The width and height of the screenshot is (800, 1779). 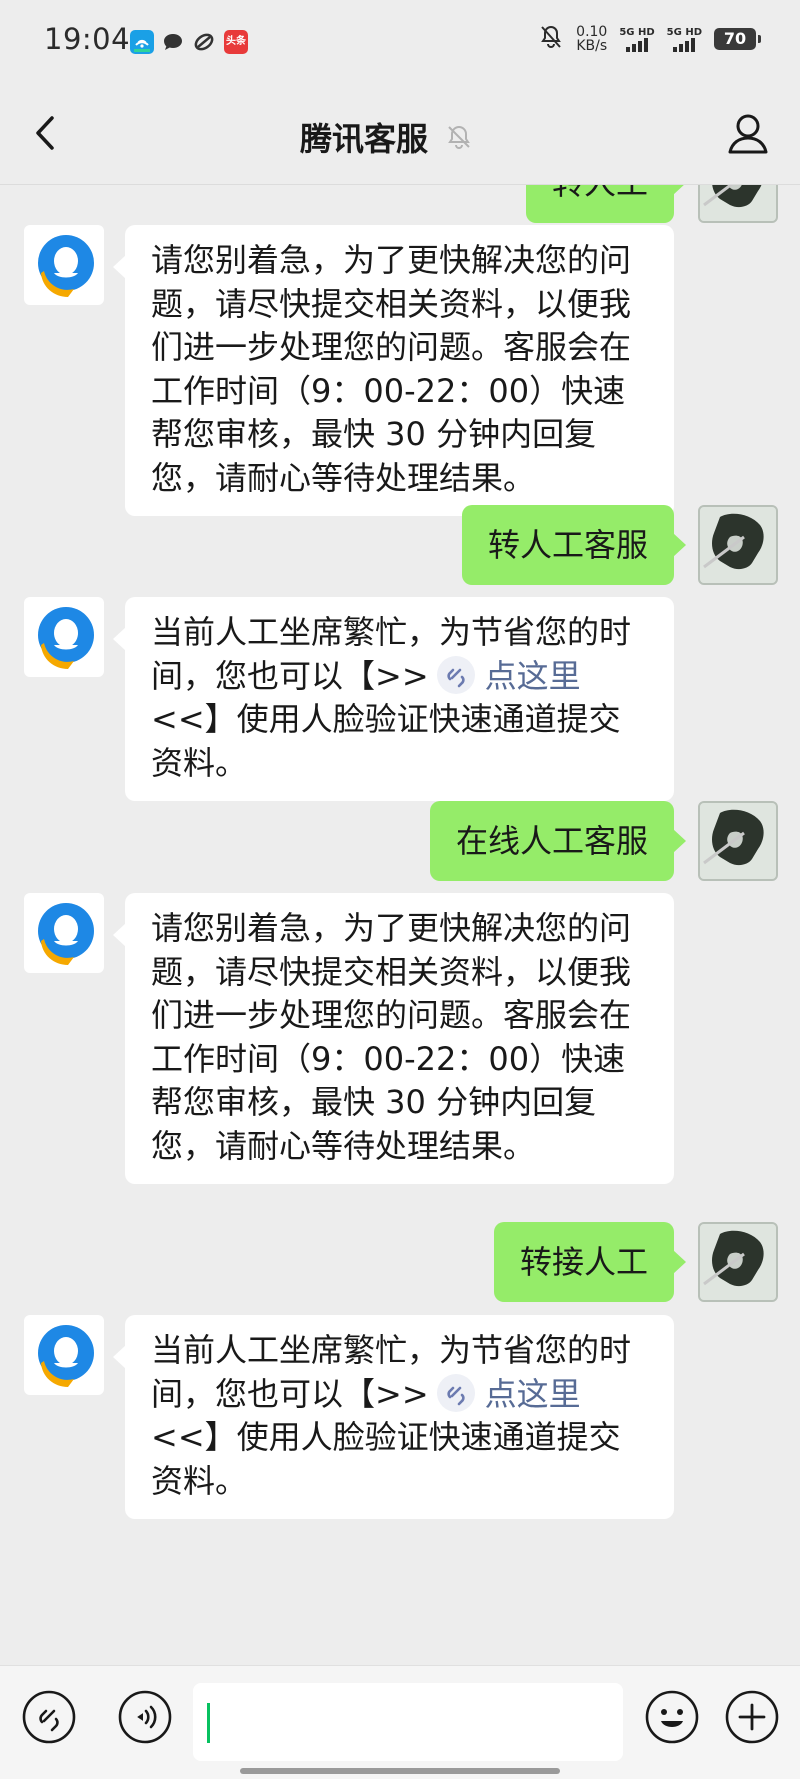 I want to click on message-text: 在线人工客服, so click(x=551, y=841).